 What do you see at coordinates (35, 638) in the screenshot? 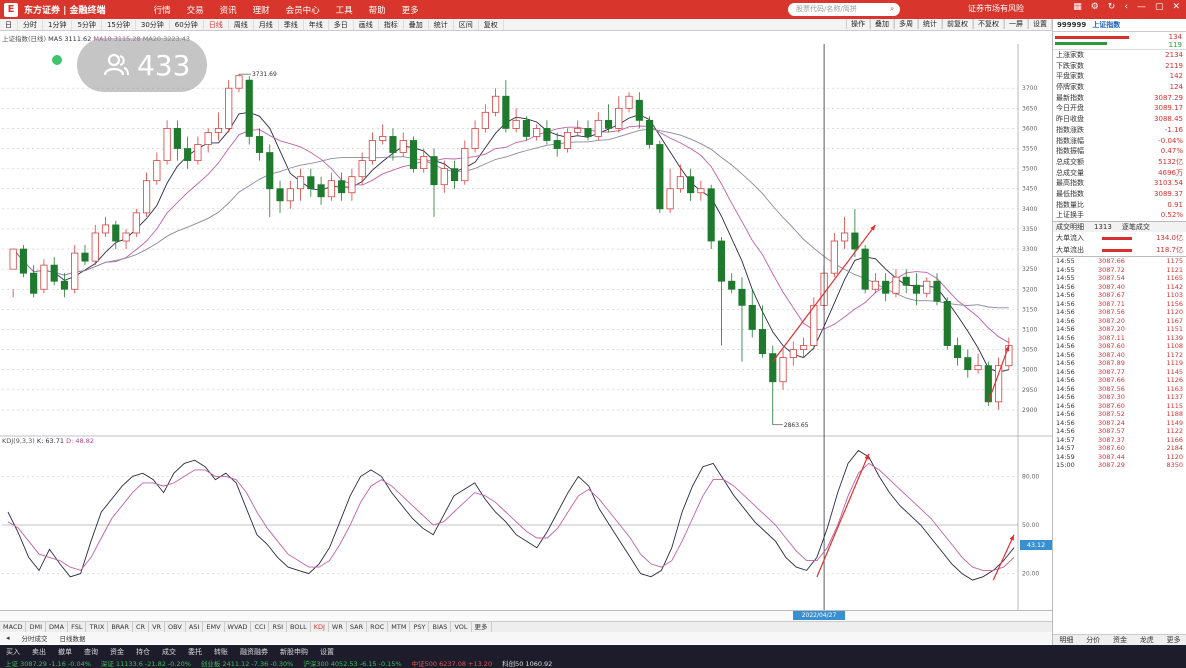
I see `tab-tick-detail: 分时成交` at bounding box center [35, 638].